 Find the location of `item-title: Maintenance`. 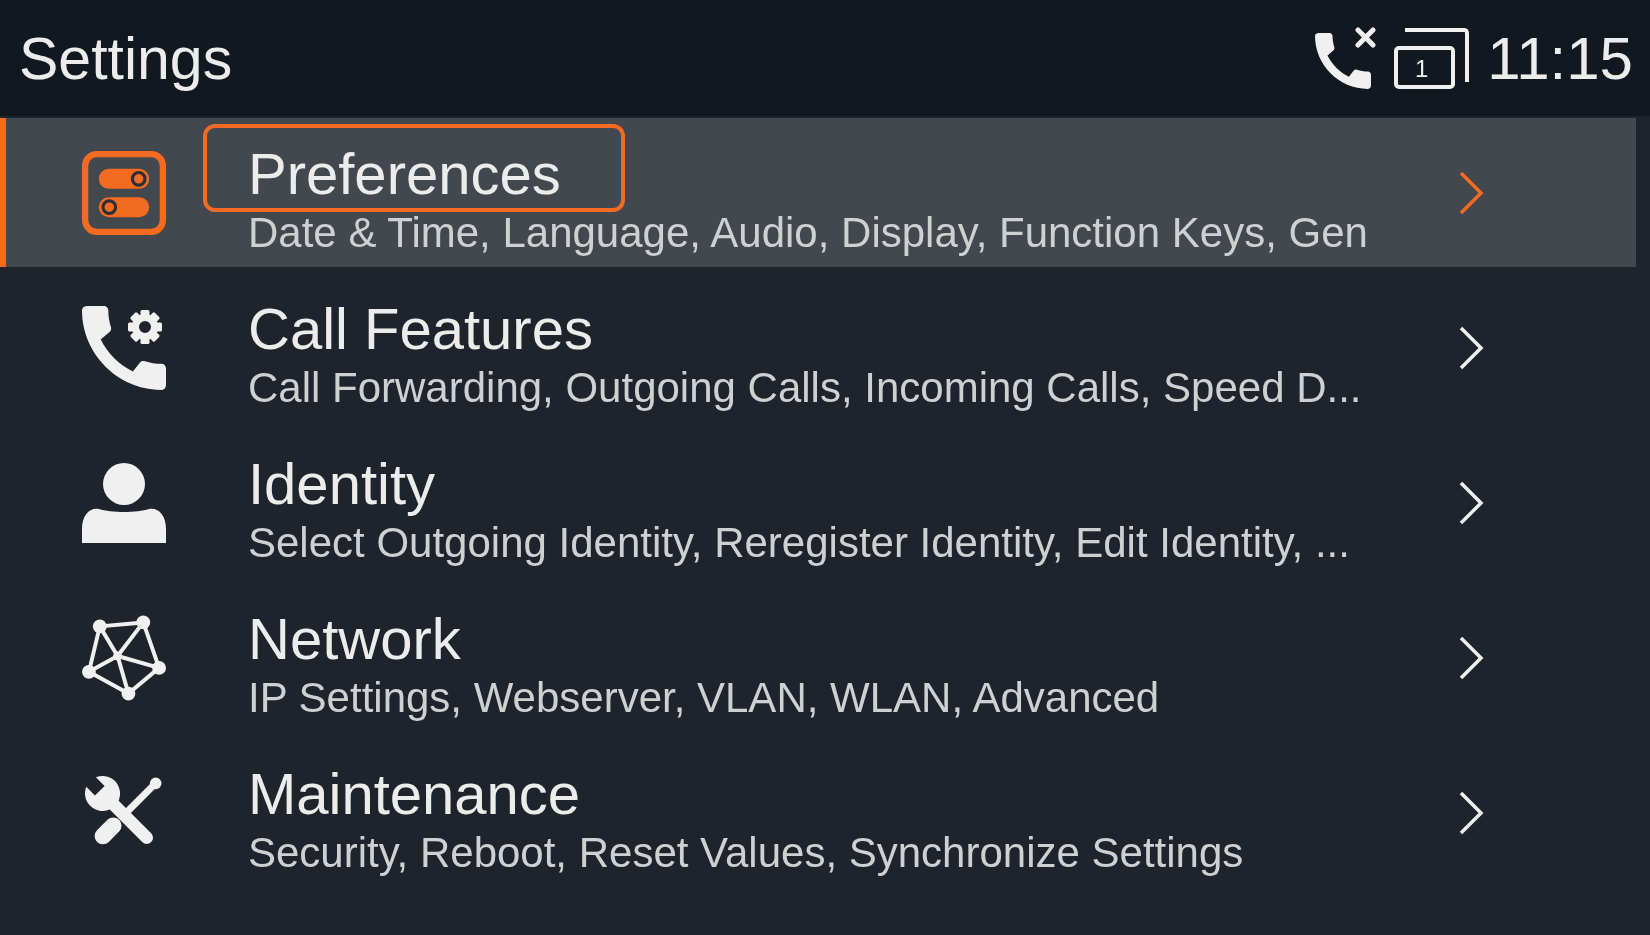

item-title: Maintenance is located at coordinates (414, 794).